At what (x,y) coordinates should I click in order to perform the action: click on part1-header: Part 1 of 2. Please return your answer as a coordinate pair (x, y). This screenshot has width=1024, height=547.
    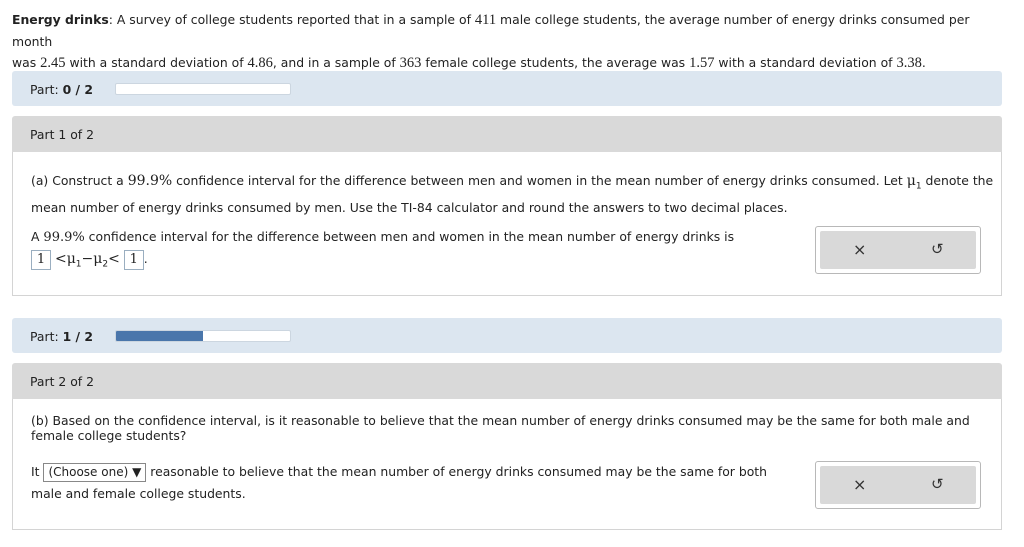
    Looking at the image, I should click on (507, 134).